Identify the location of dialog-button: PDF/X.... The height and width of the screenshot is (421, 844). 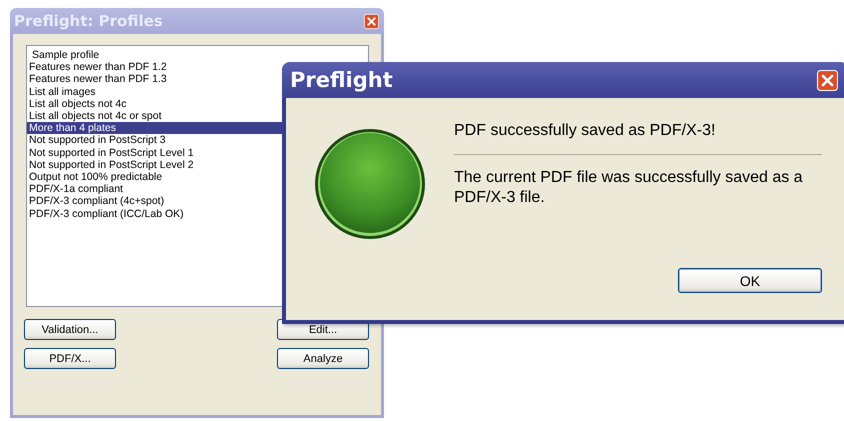
(70, 358).